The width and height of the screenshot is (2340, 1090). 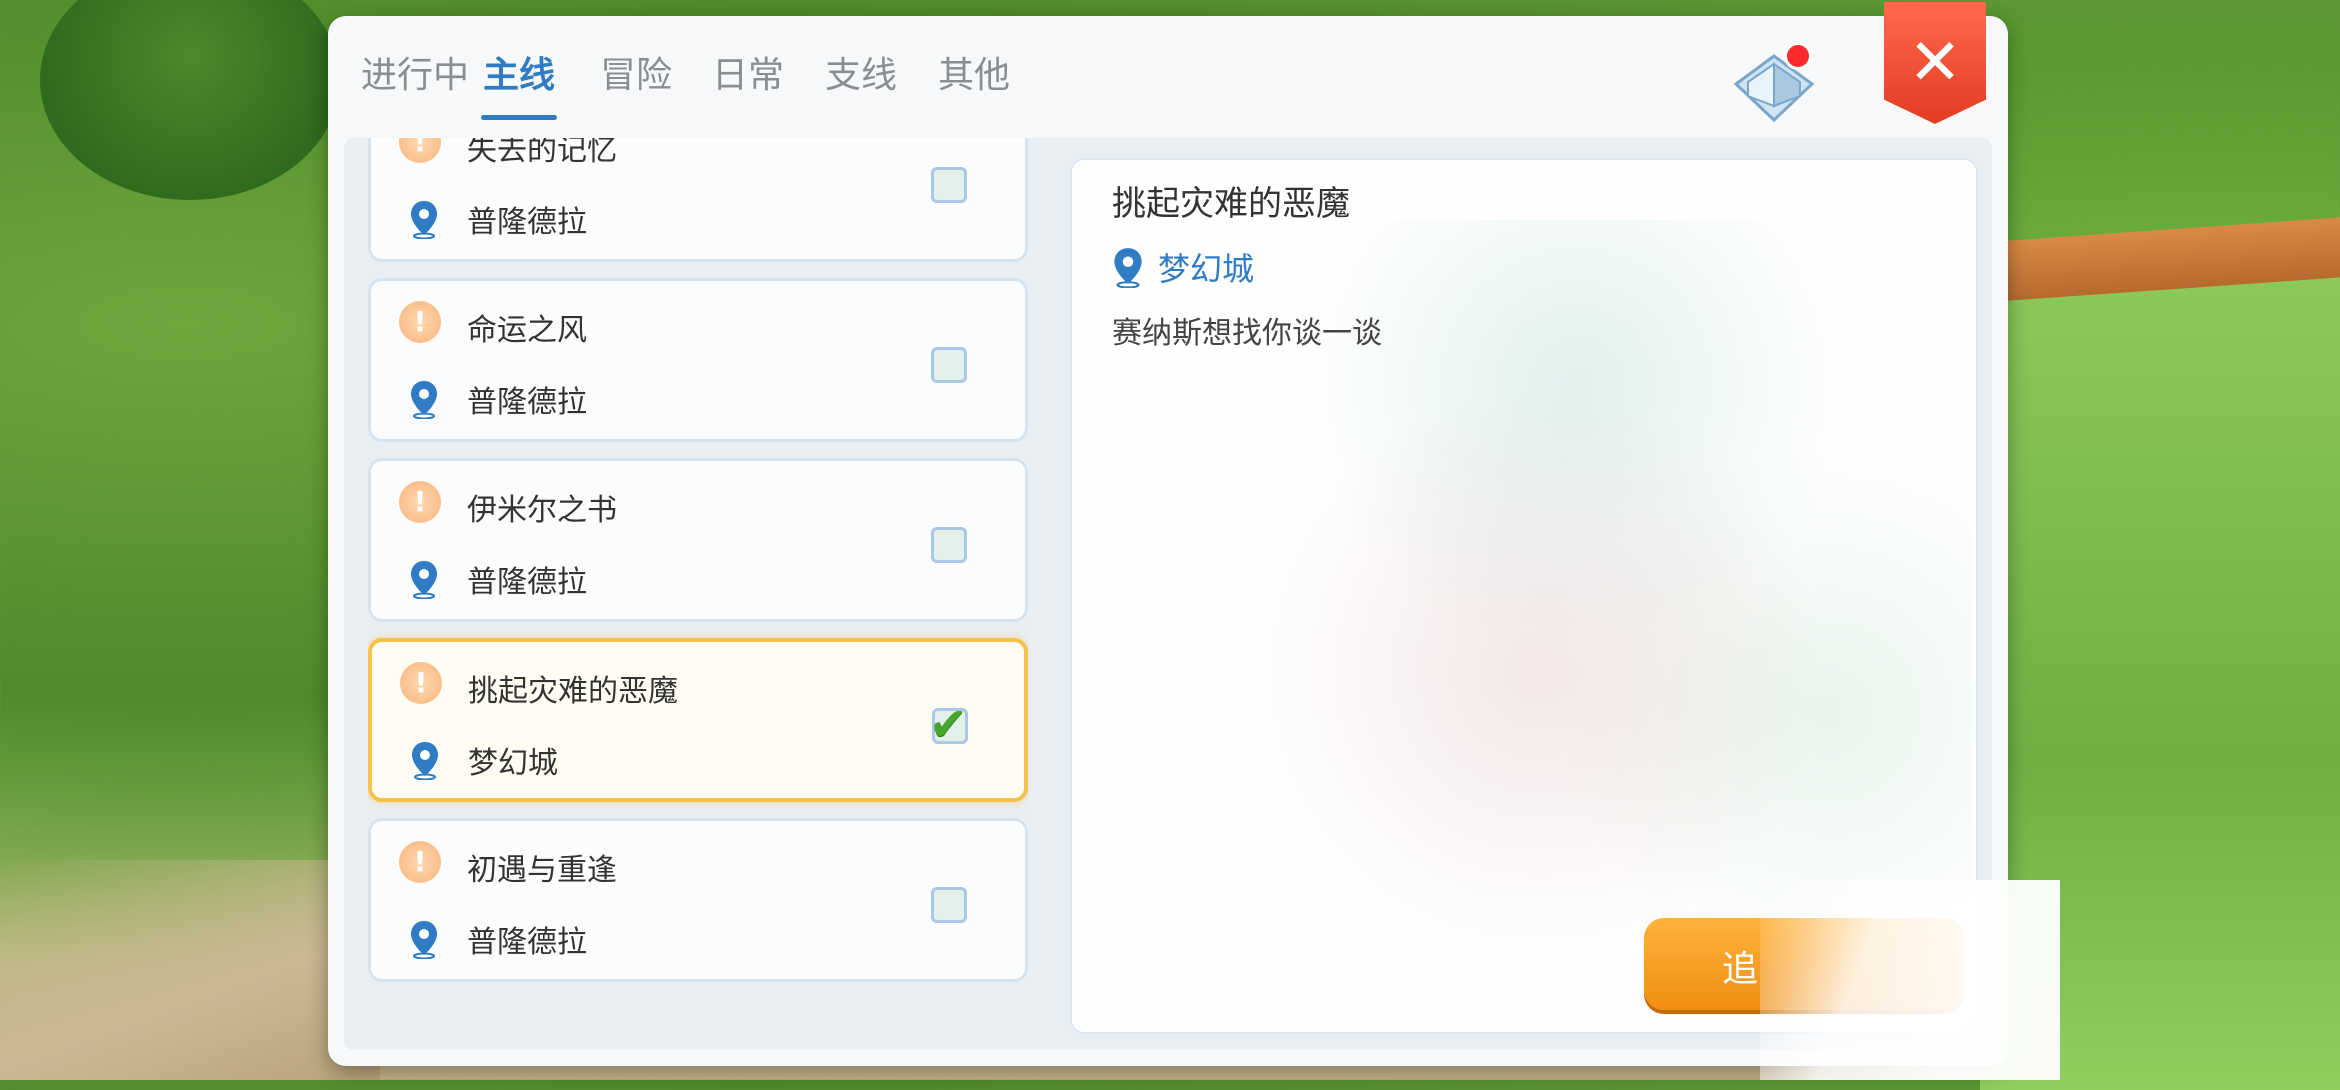 I want to click on quest-item: ! 命运之风 普隆德拉, so click(x=698, y=360).